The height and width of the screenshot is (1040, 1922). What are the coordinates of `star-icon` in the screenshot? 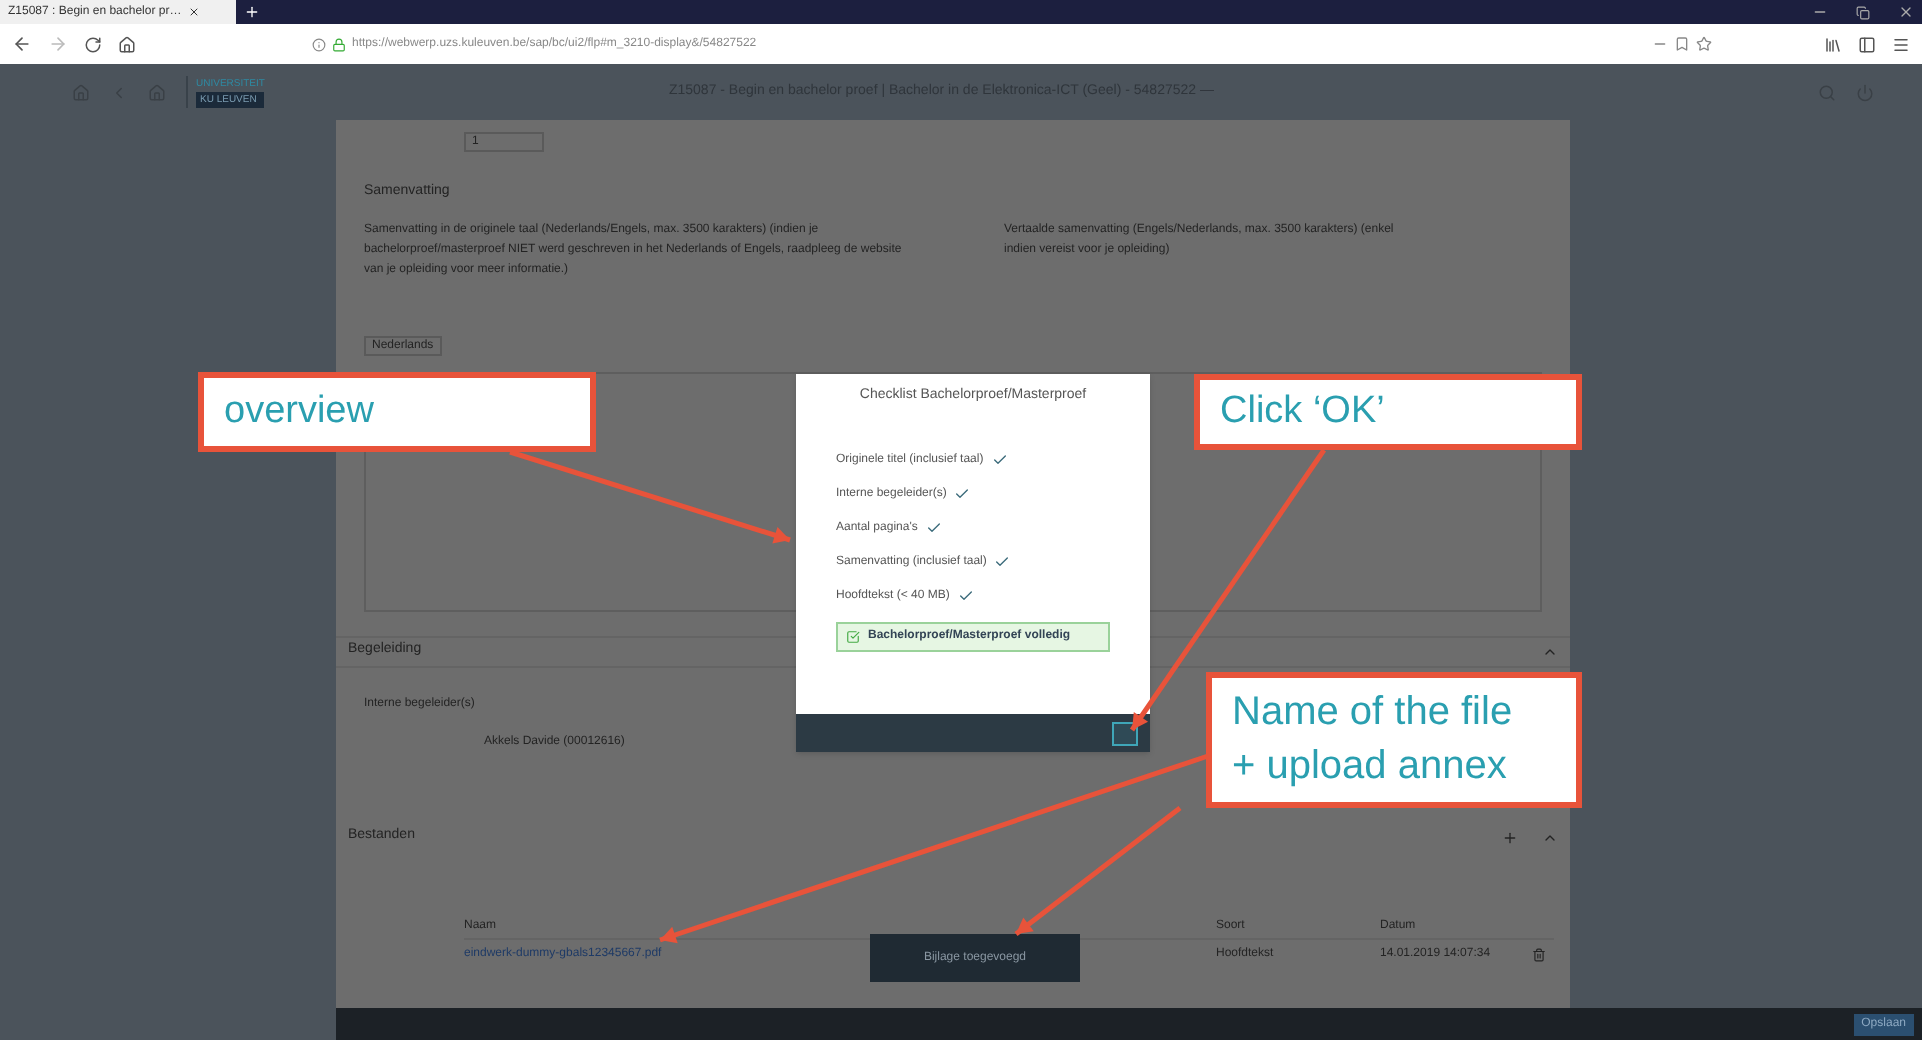 It's located at (1704, 44).